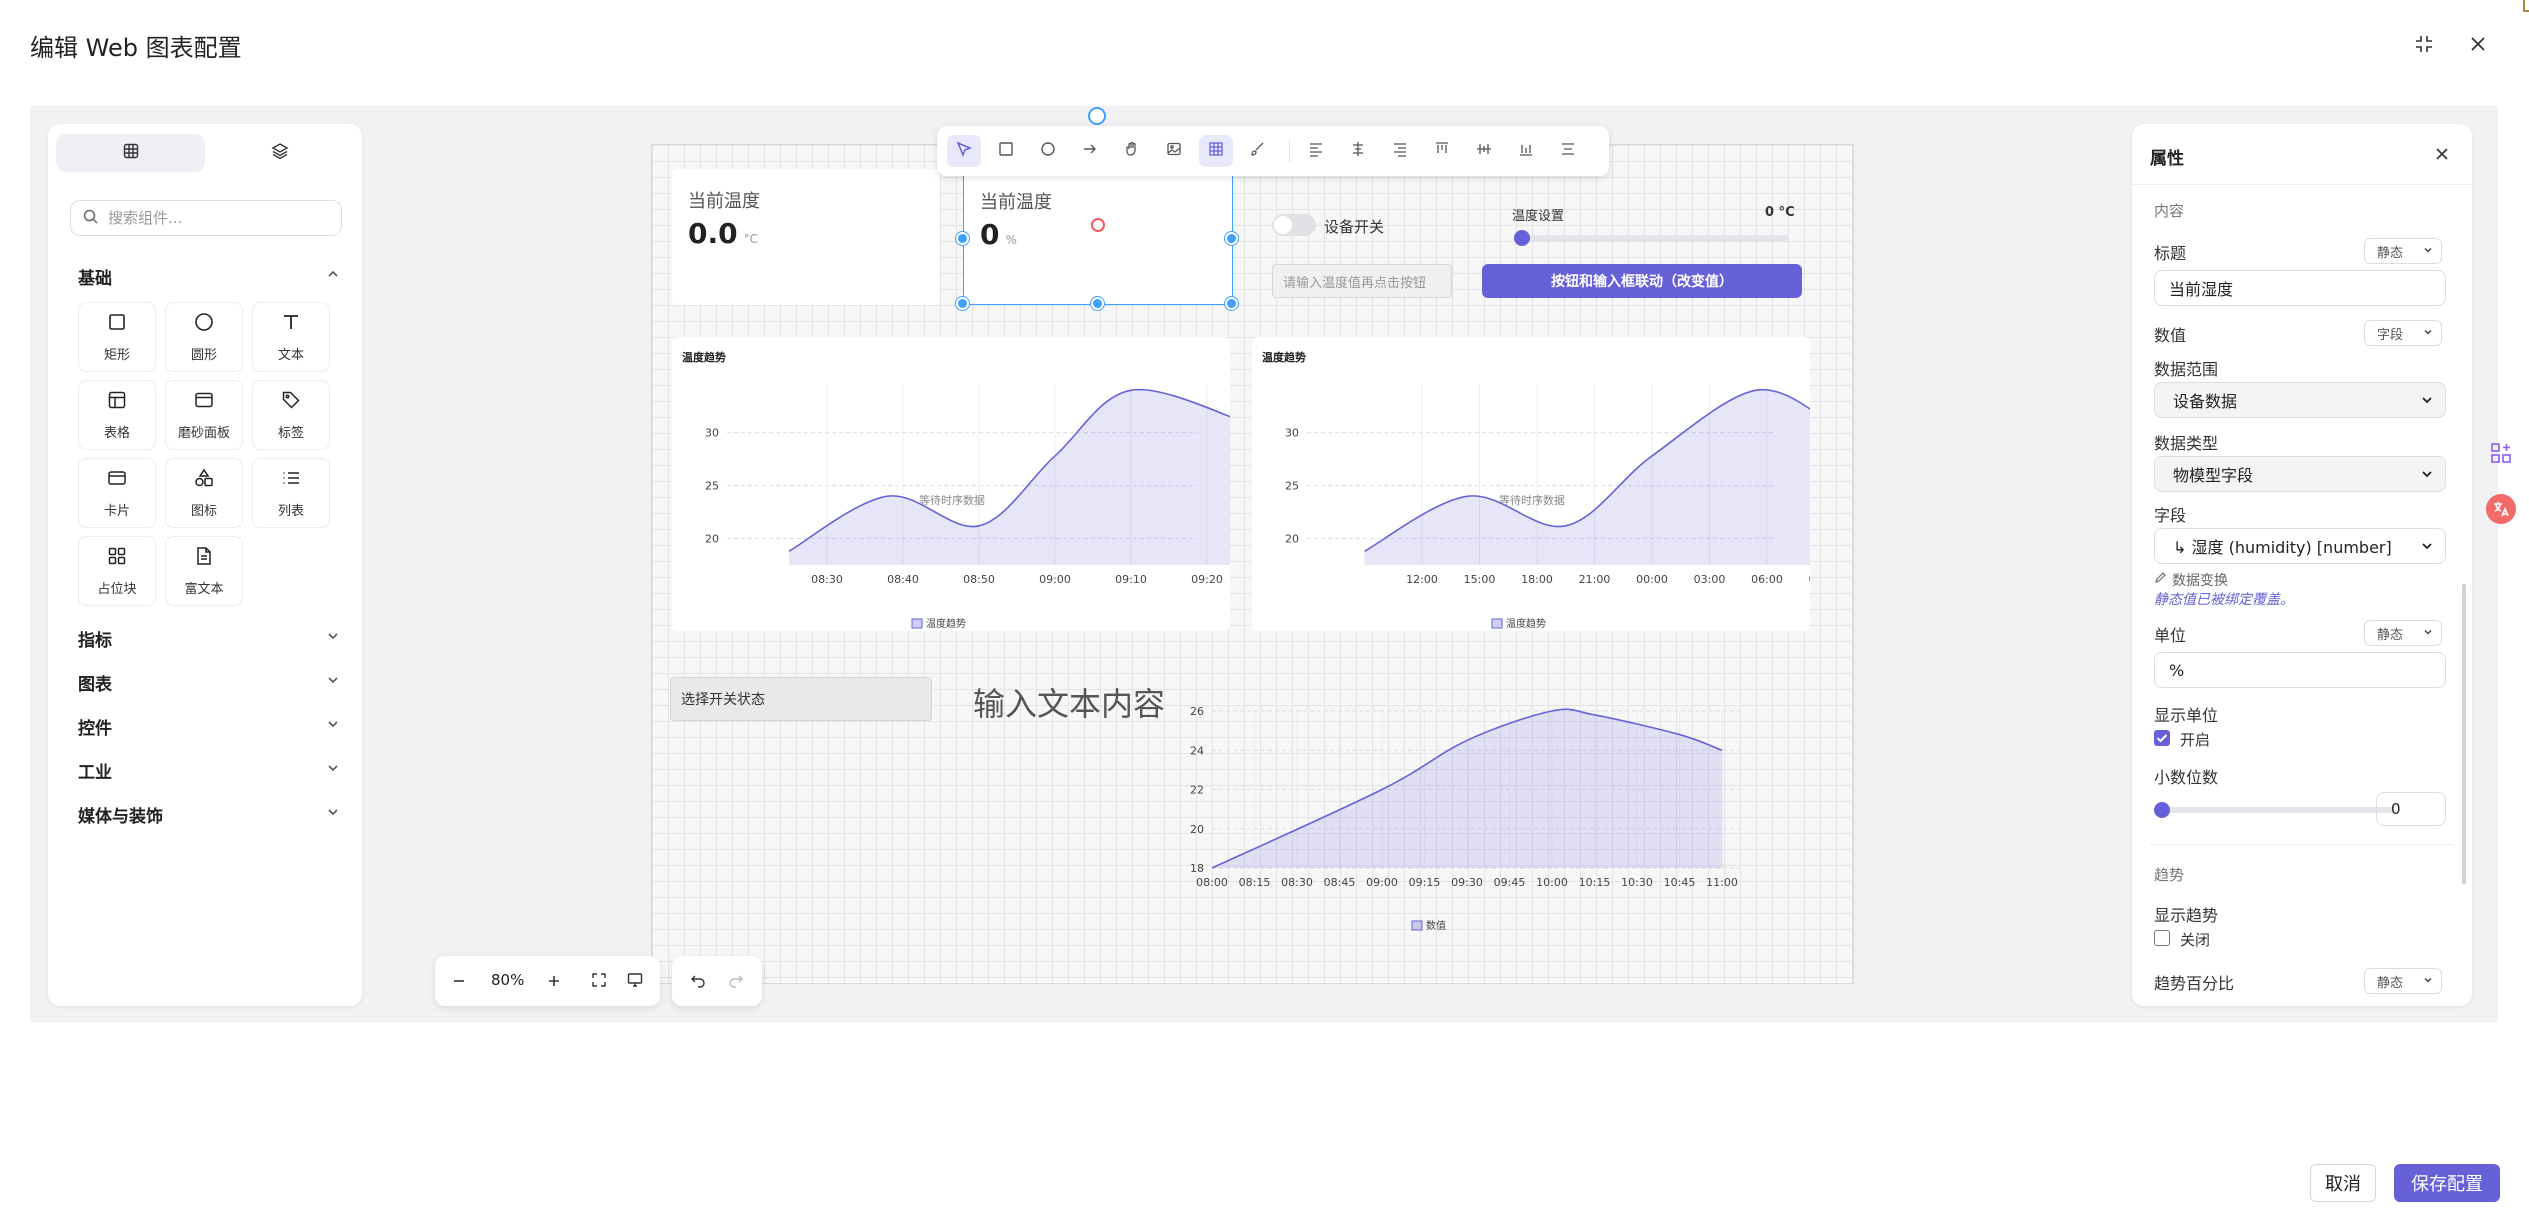  I want to click on preview-button, so click(635, 981).